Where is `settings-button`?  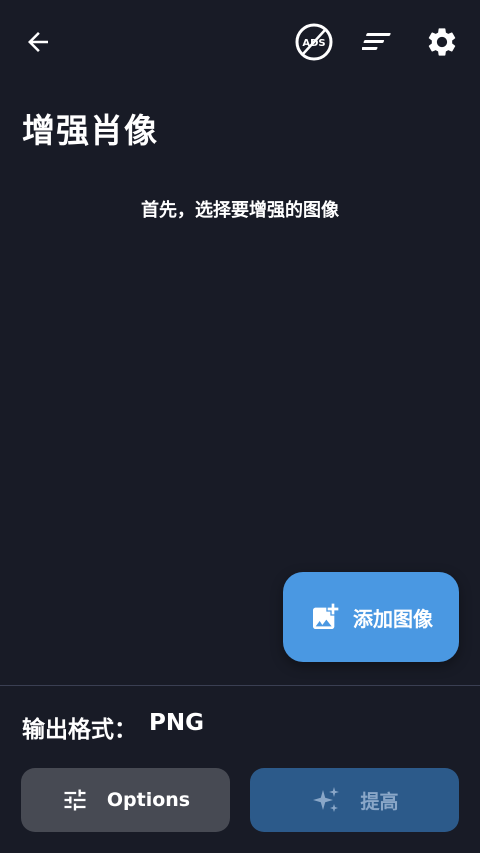
settings-button is located at coordinates (442, 42).